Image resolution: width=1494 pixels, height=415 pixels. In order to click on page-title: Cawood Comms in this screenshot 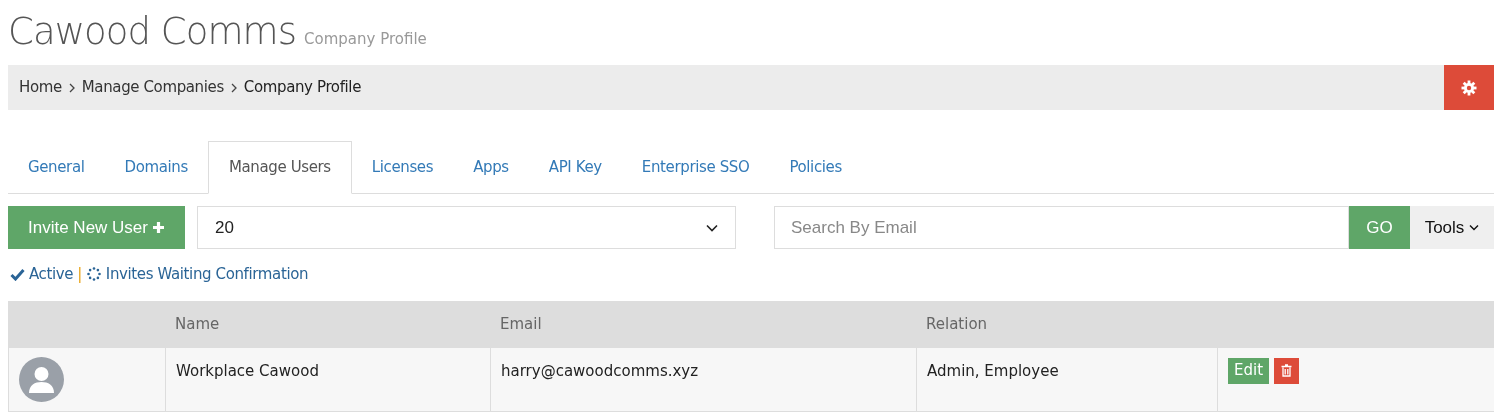, I will do `click(152, 32)`.